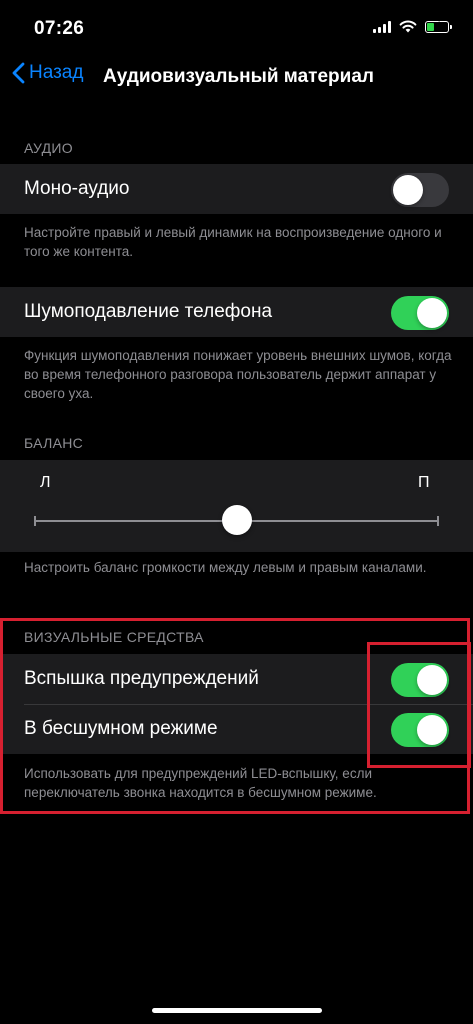  What do you see at coordinates (238, 76) in the screenshot?
I see `page-title: Аудиовизуальный материал` at bounding box center [238, 76].